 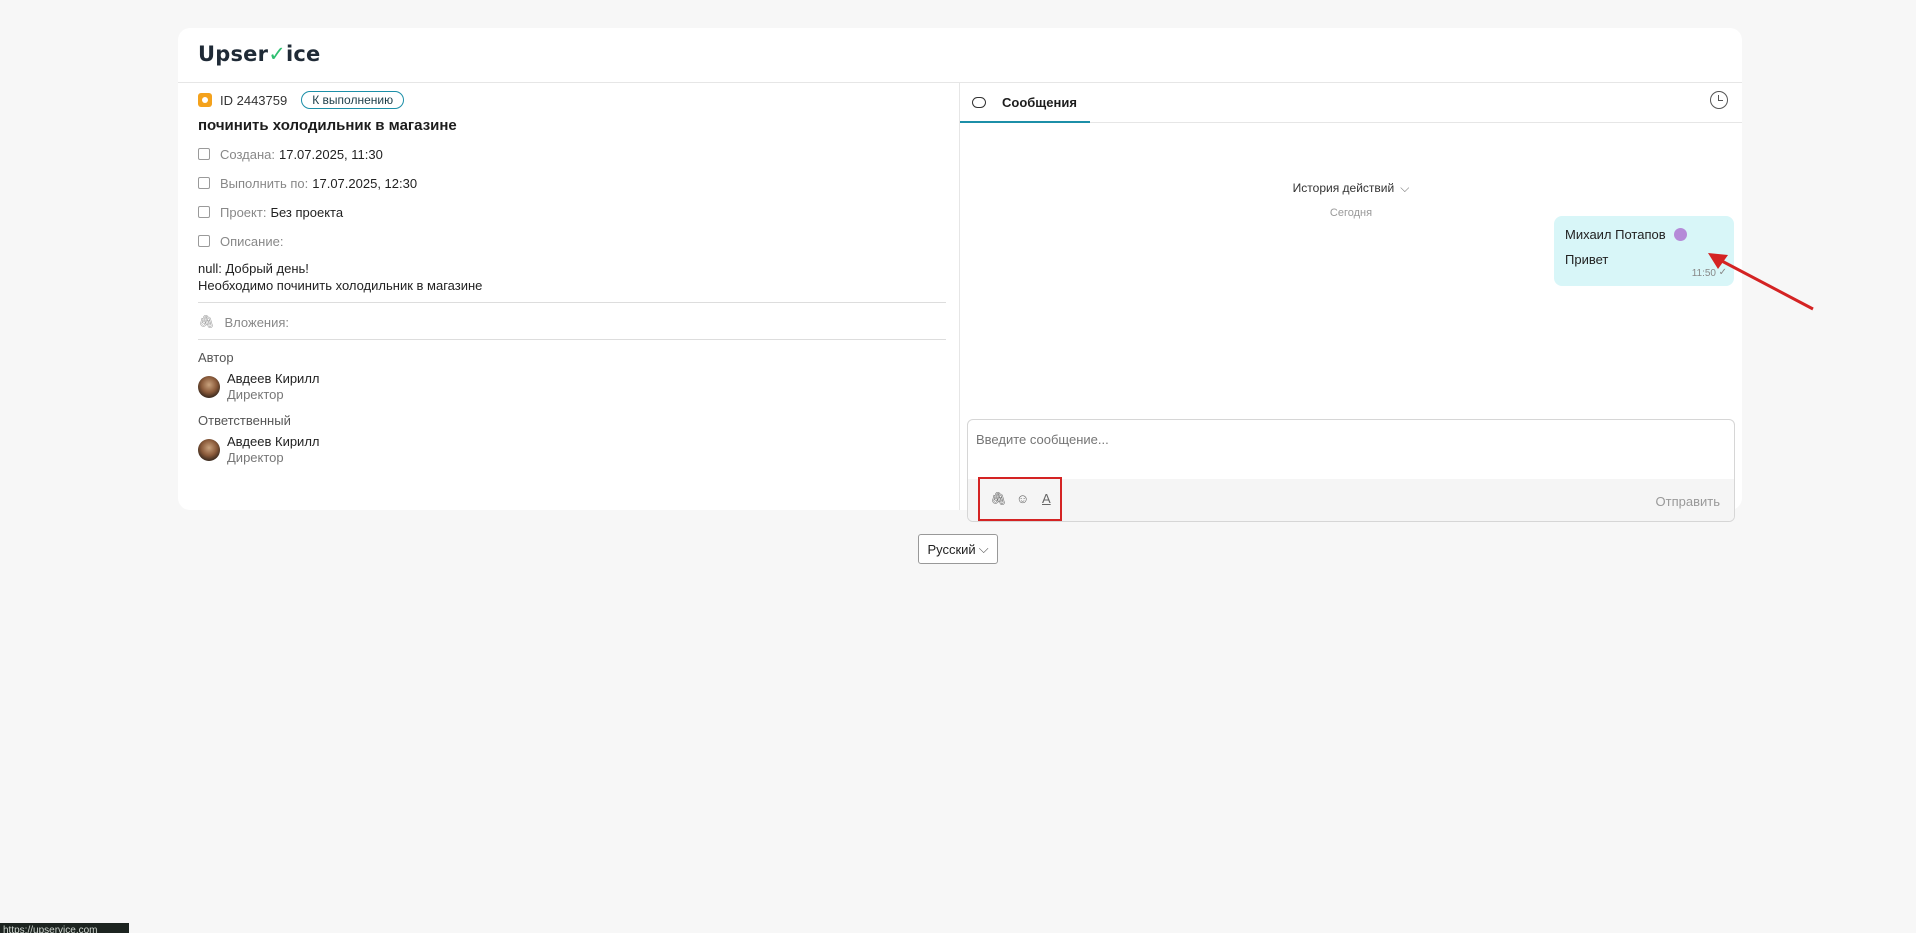 What do you see at coordinates (252, 241) in the screenshot?
I see `description-label: Описание:` at bounding box center [252, 241].